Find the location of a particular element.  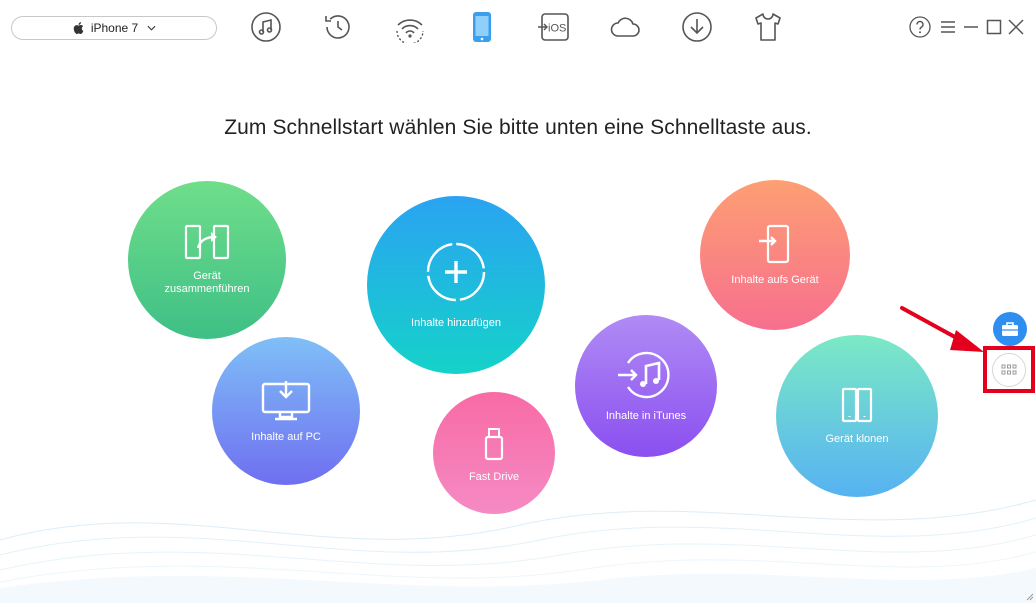

content-to-pc-shortcut: Inhalte auf PC is located at coordinates (286, 411).